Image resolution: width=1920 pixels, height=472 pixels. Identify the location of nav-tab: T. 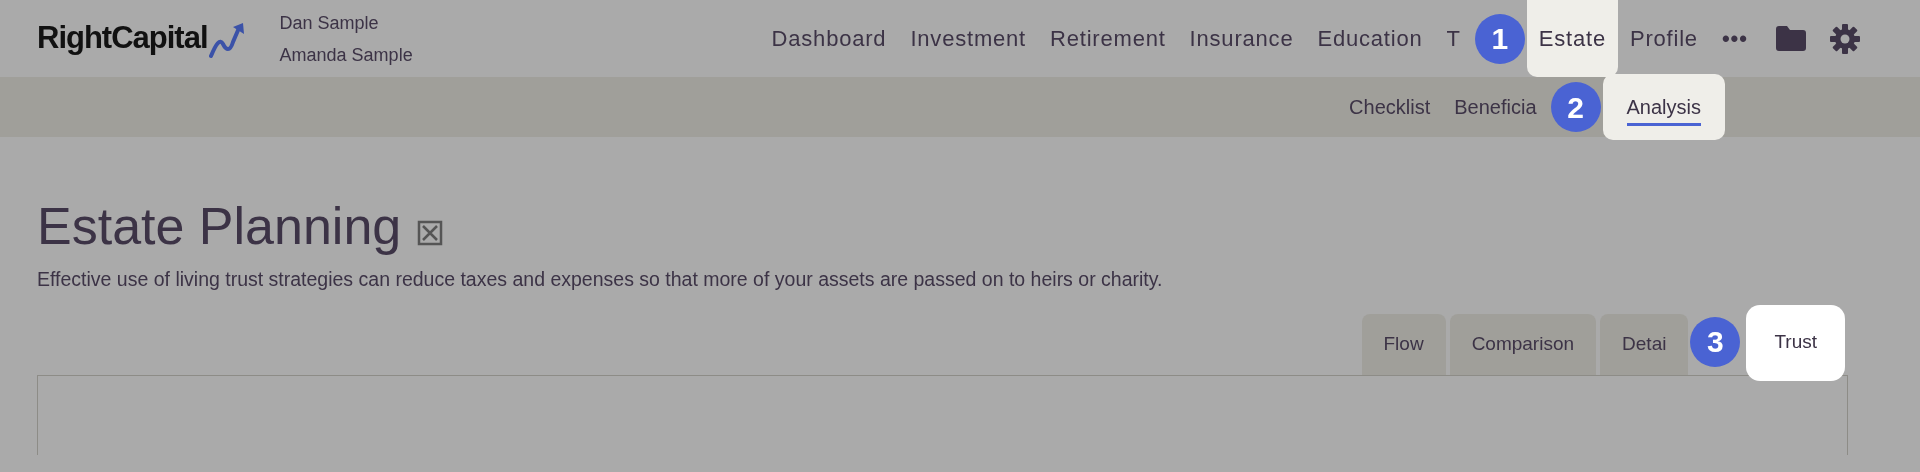
(1453, 38).